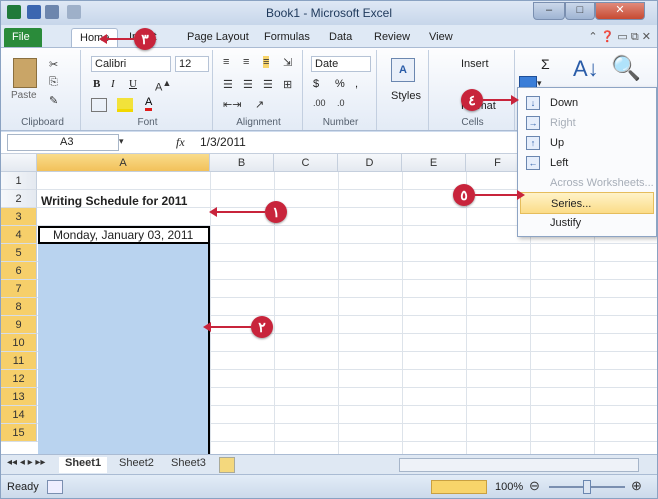 The width and height of the screenshot is (658, 499). I want to click on fill-menu-item-justify: Justify, so click(587, 223).